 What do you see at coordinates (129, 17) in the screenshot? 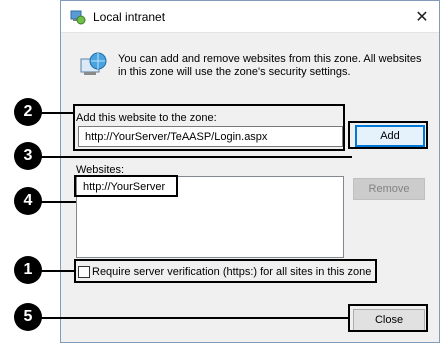
I see `window-title: Local intranet` at bounding box center [129, 17].